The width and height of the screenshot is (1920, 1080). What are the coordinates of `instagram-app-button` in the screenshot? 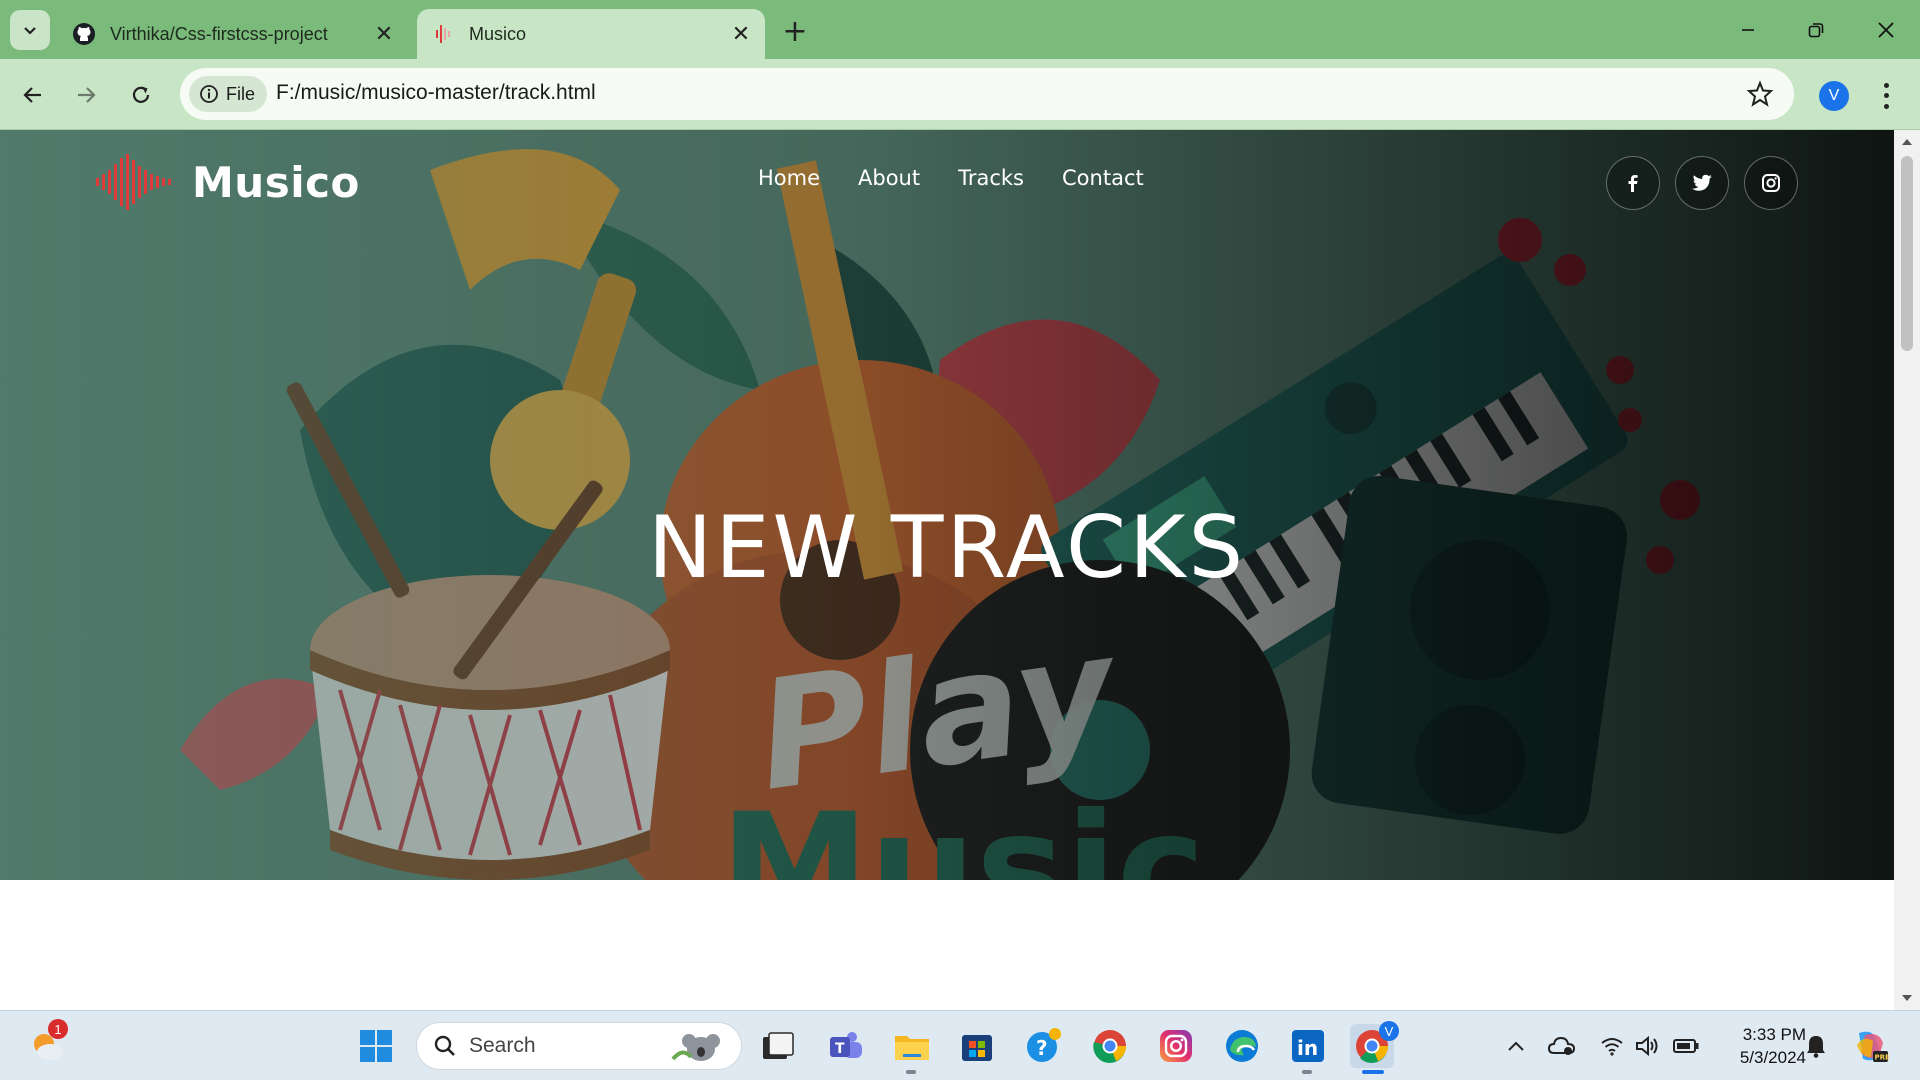 It's located at (1176, 1046).